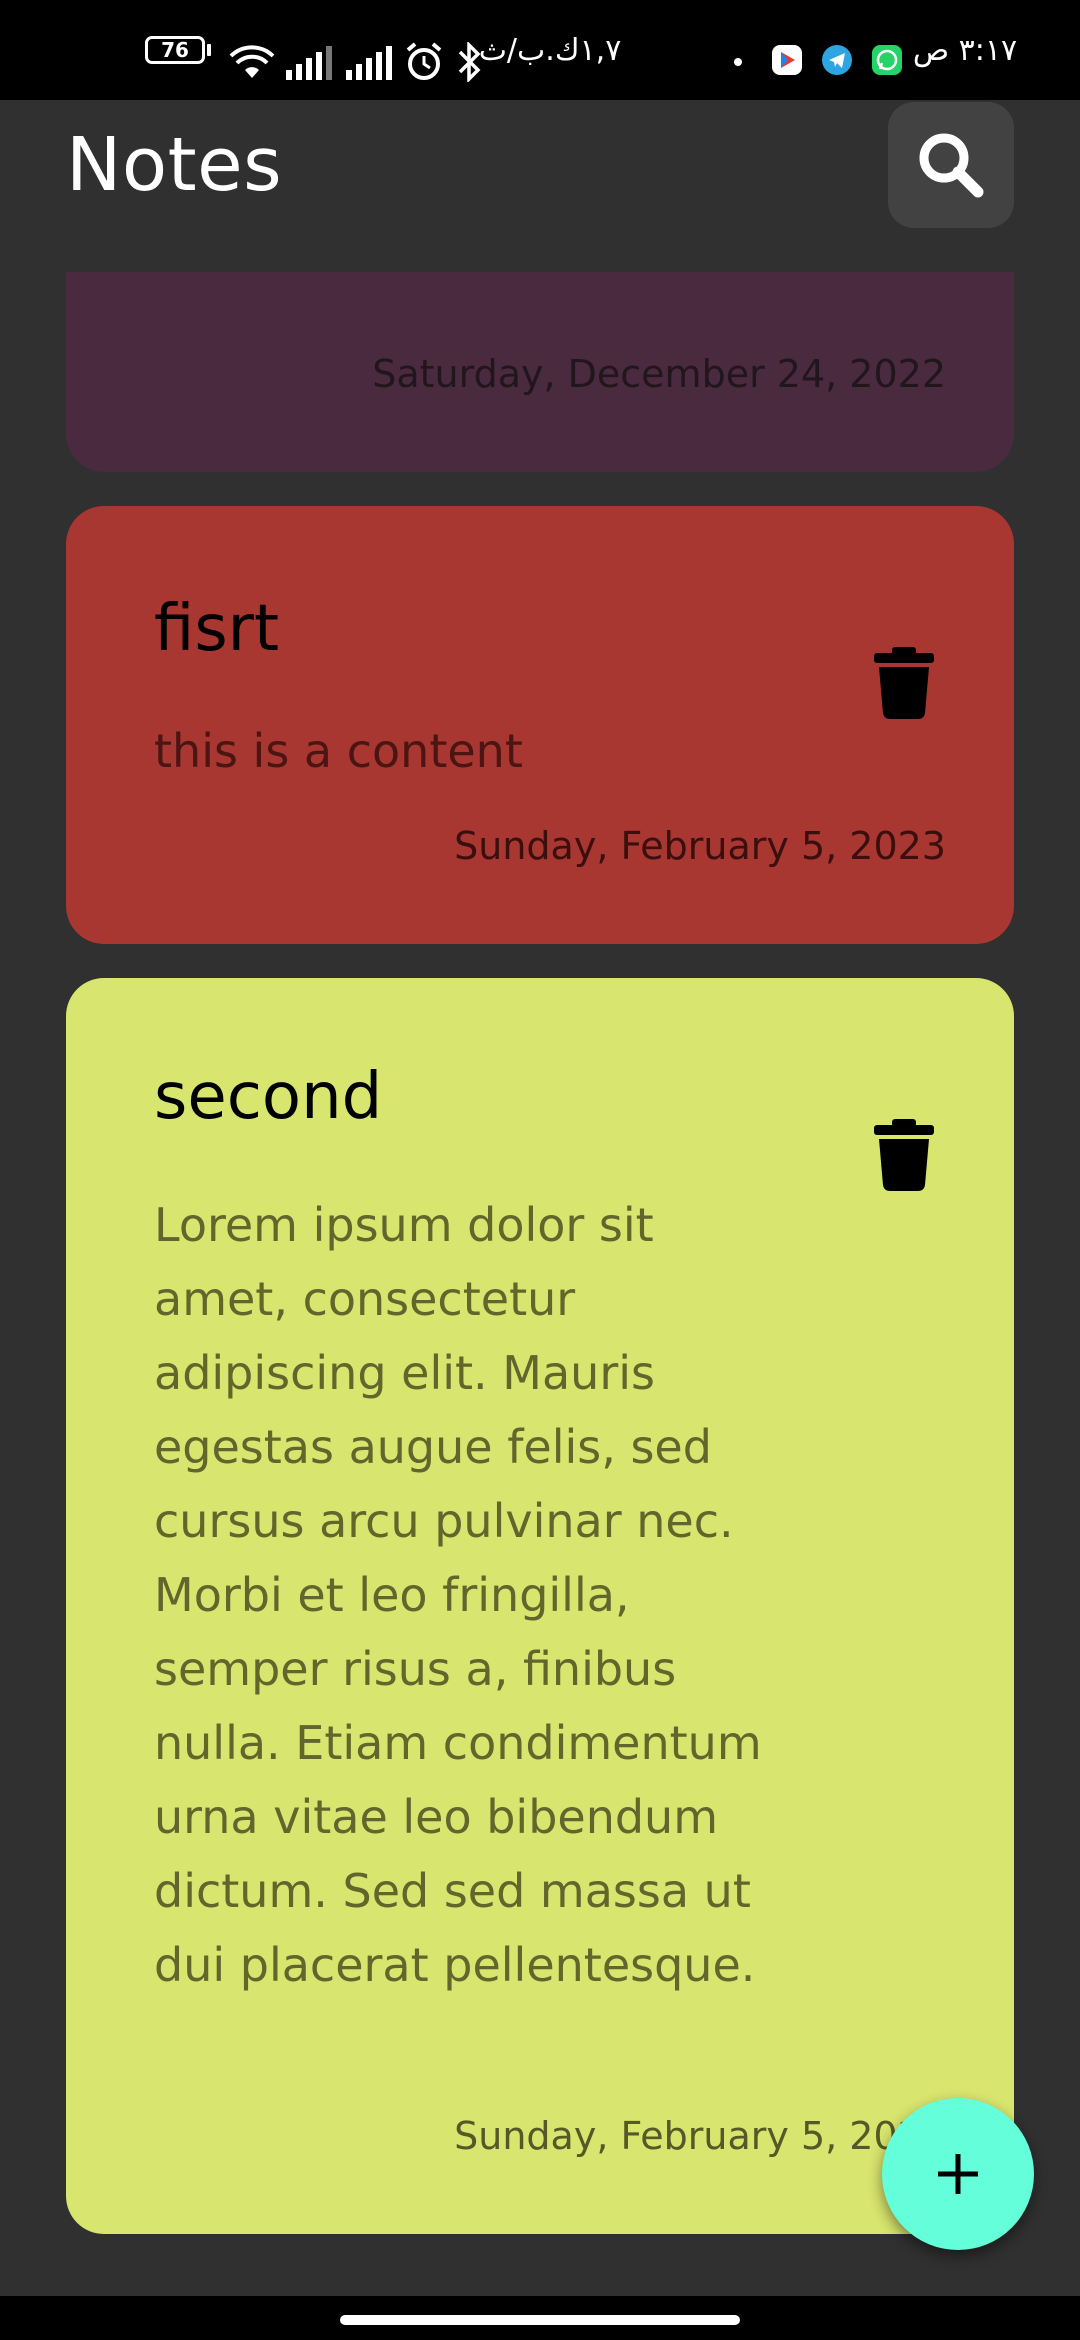 The height and width of the screenshot is (2340, 1080). I want to click on plus-icon, so click(958, 2174).